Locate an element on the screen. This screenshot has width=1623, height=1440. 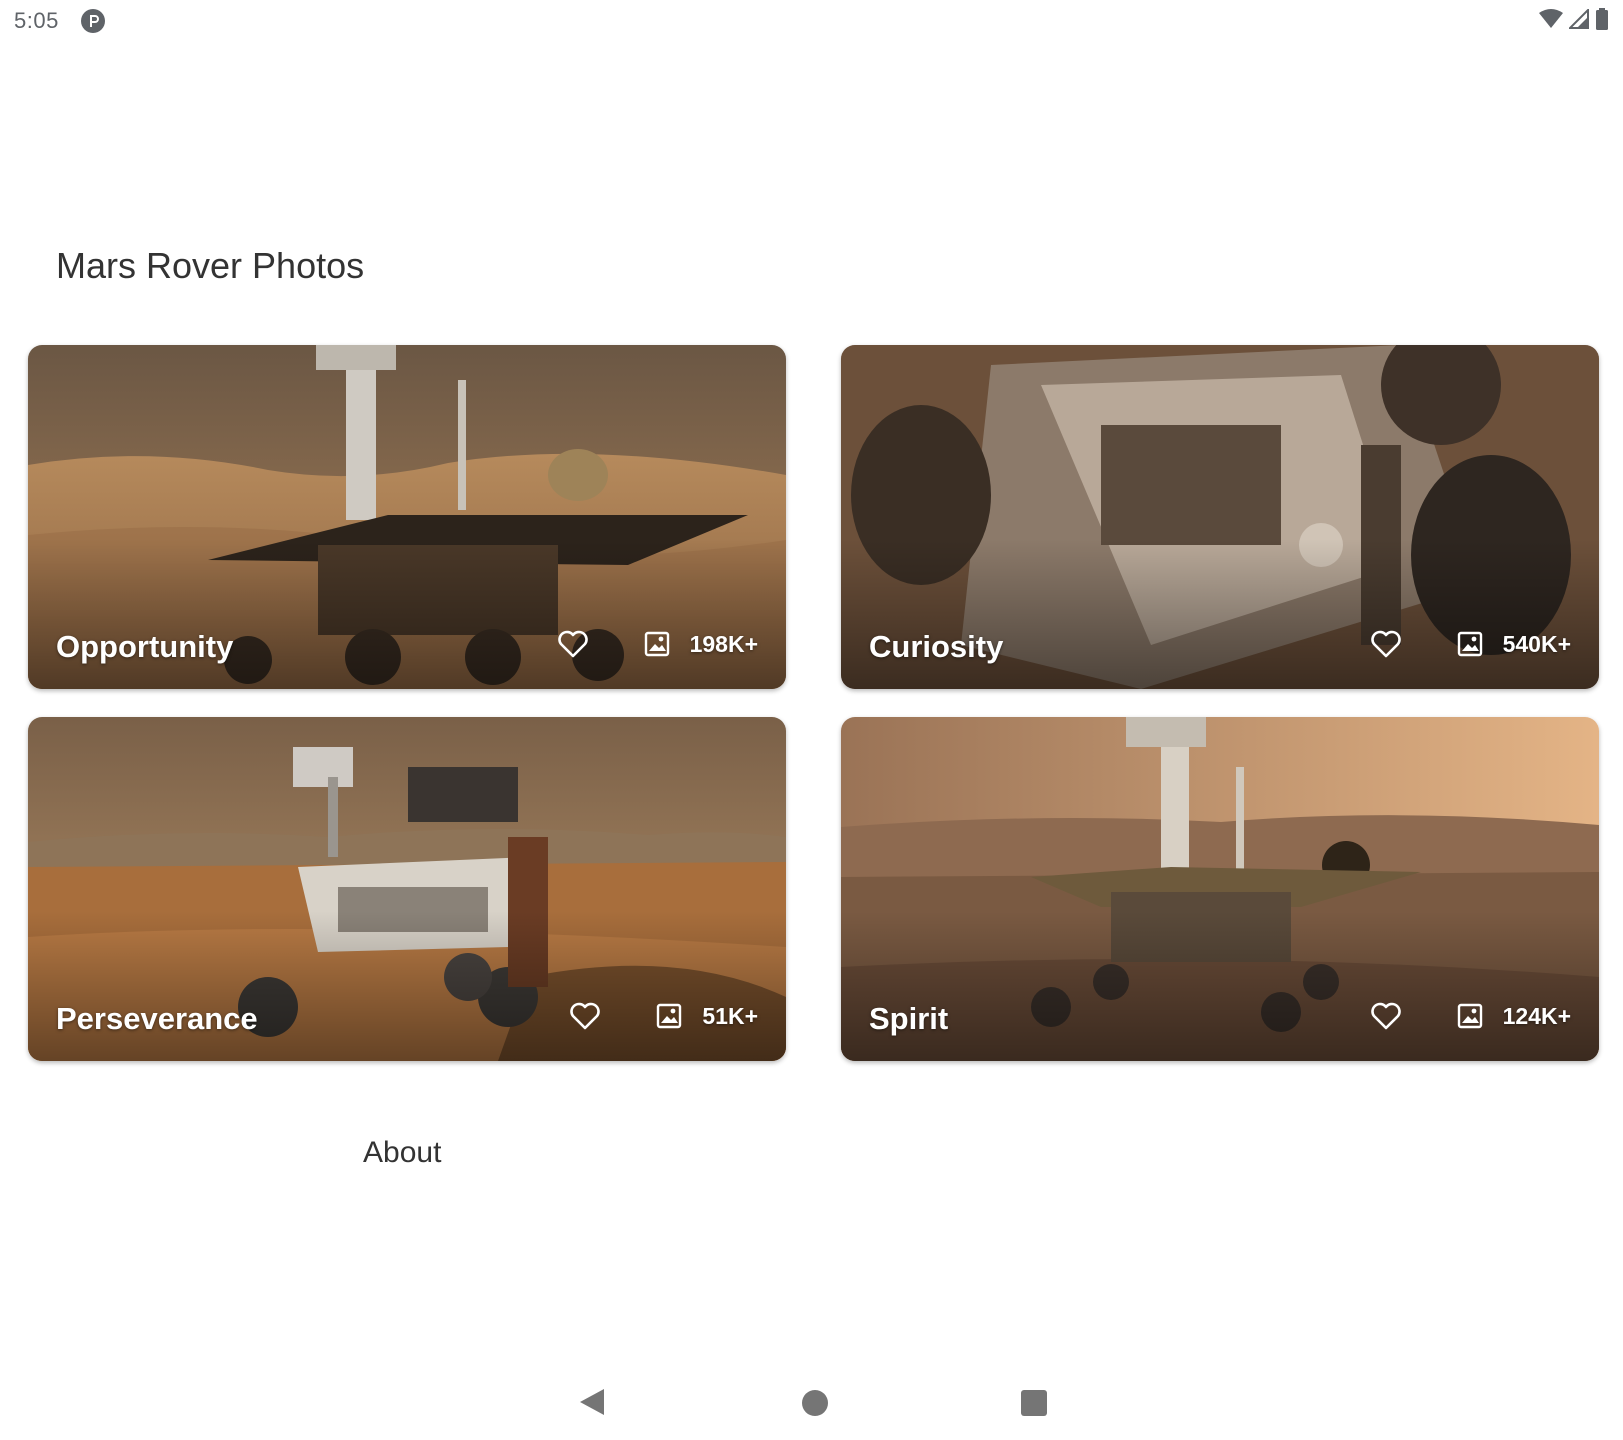
page-title: Mars Rover Photos is located at coordinates (210, 265).